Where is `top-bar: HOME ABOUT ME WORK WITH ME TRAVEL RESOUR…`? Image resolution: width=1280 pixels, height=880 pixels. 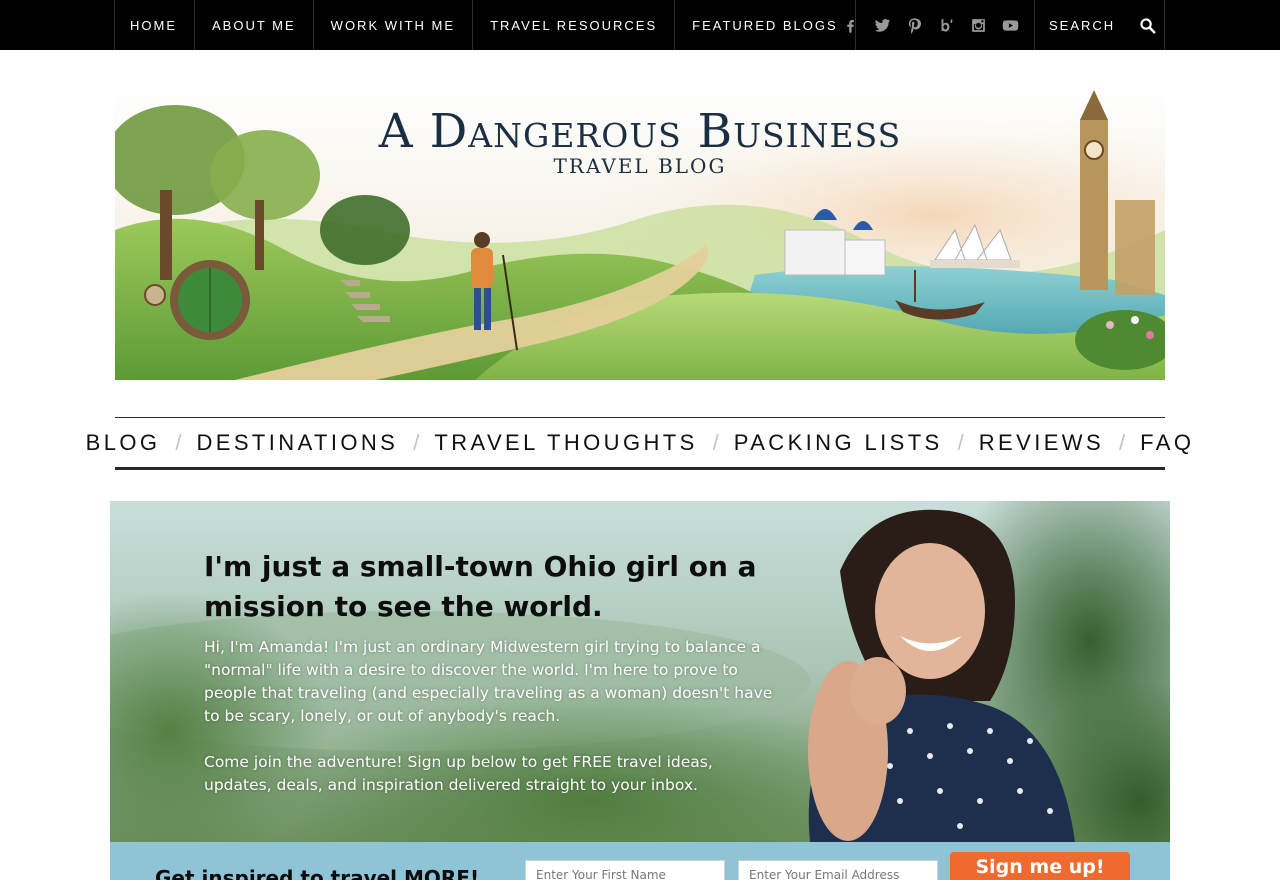 top-bar: HOME ABOUT ME WORK WITH ME TRAVEL RESOUR… is located at coordinates (640, 25).